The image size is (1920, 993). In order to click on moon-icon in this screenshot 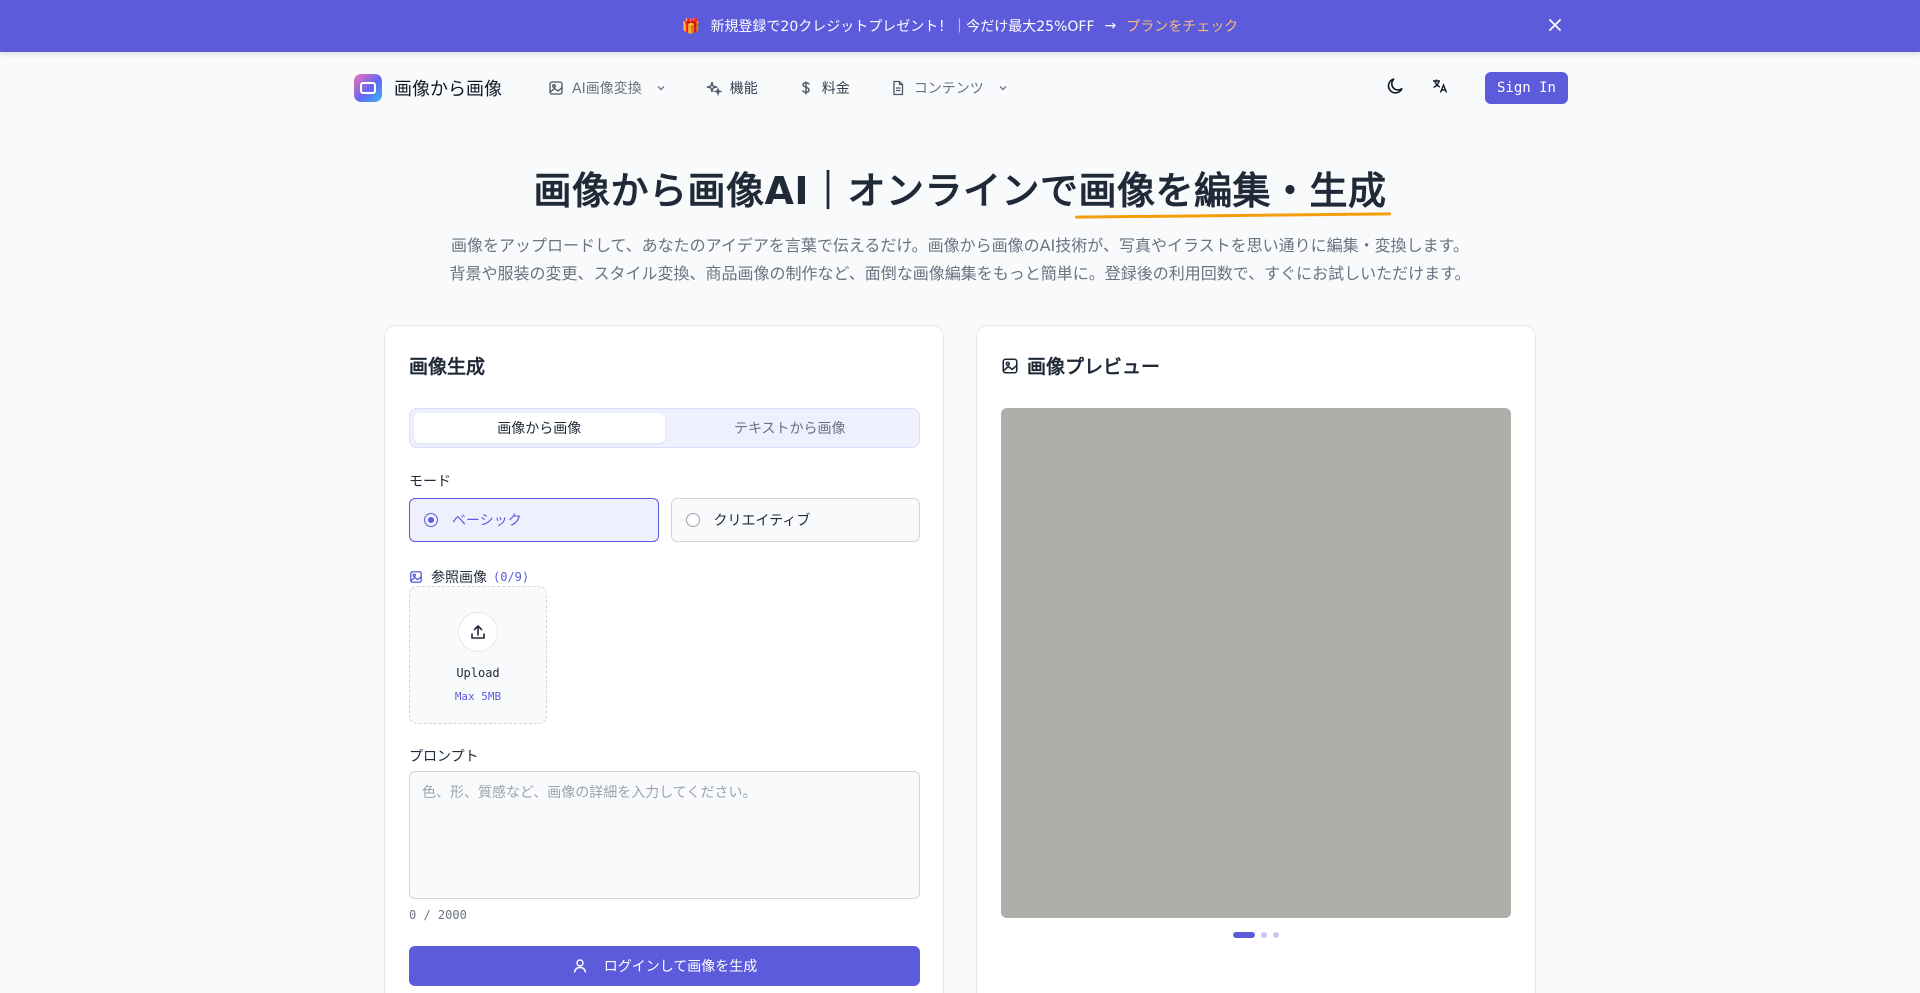, I will do `click(1396, 88)`.